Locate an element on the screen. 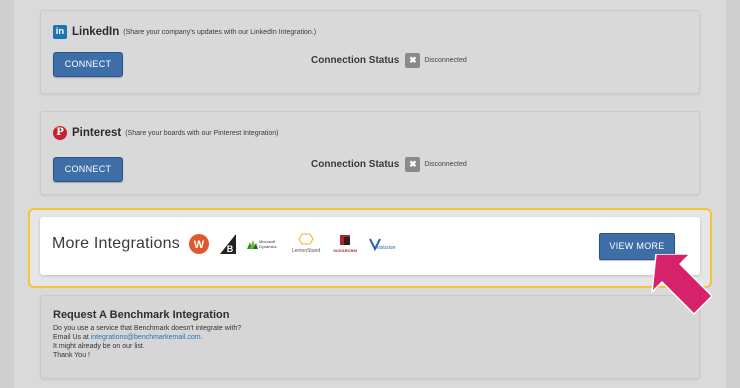 The width and height of the screenshot is (740, 388). linkedin-connection-status: Connection Status ✖ Disconnected is located at coordinates (389, 60).